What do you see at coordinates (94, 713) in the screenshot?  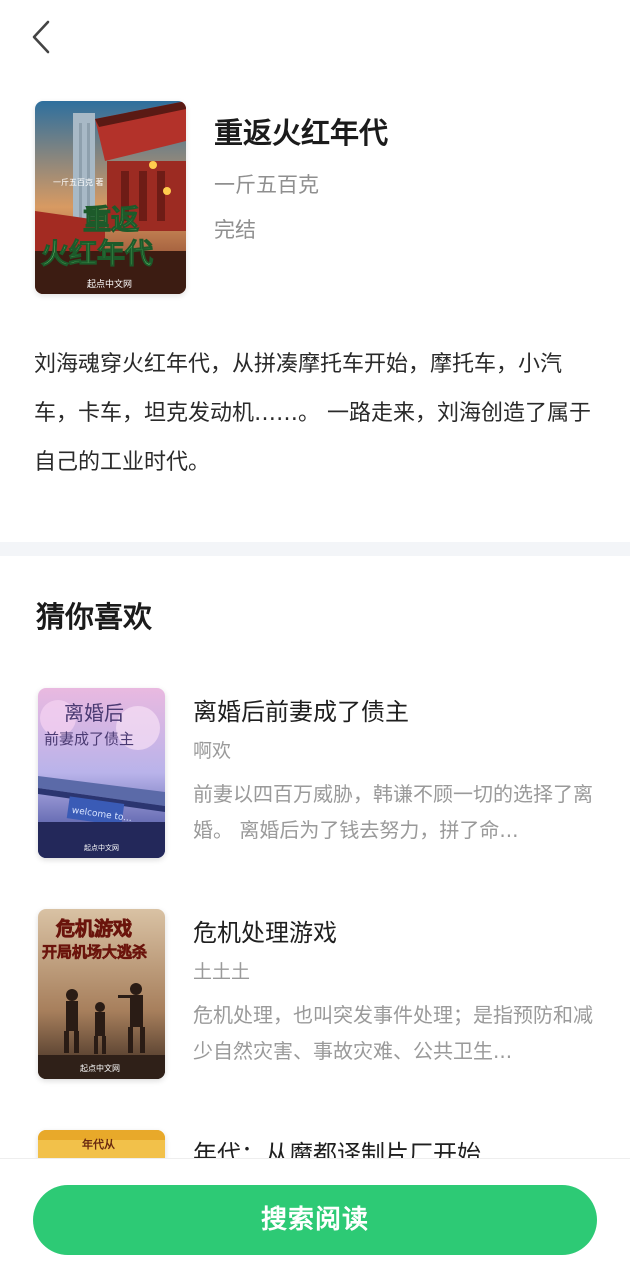 I see `svg-text: 离婚后` at bounding box center [94, 713].